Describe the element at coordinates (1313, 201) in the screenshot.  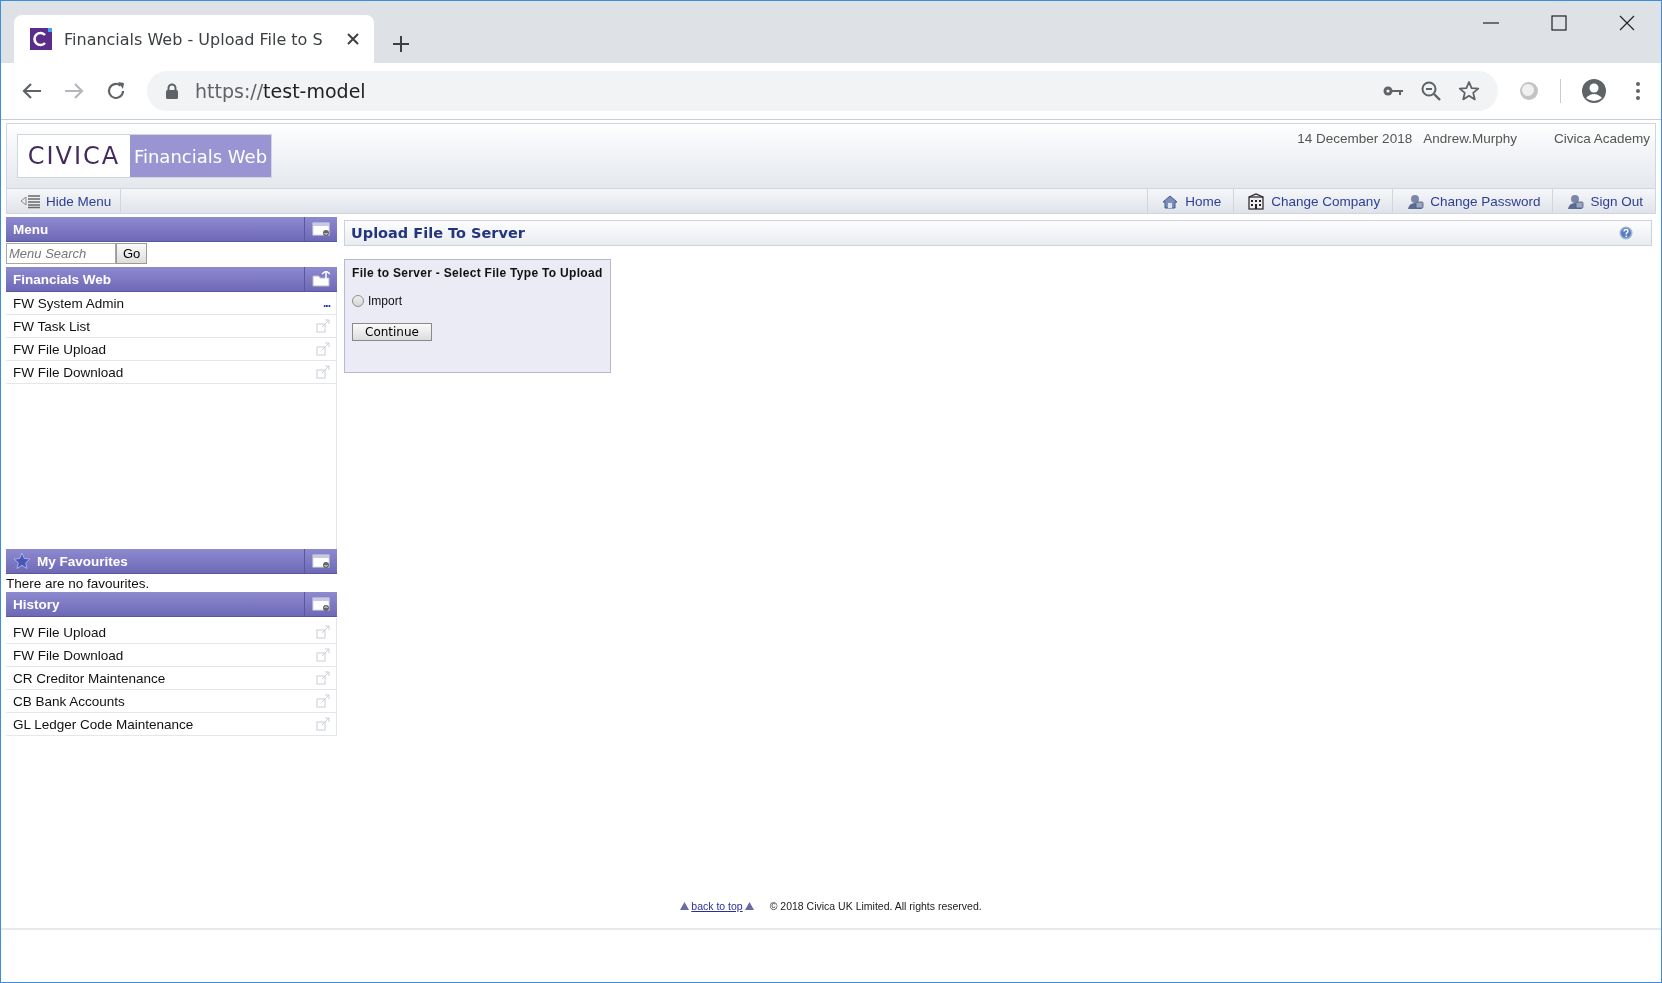
I see `nav-link: Change Company` at that location.